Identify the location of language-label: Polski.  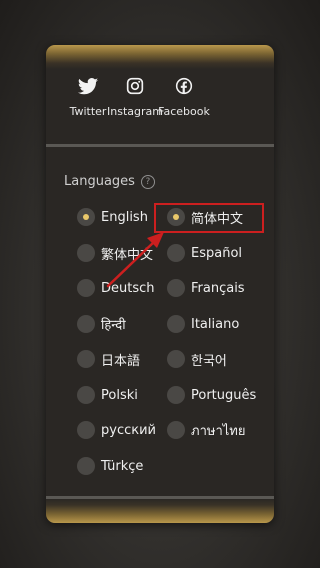
(119, 395).